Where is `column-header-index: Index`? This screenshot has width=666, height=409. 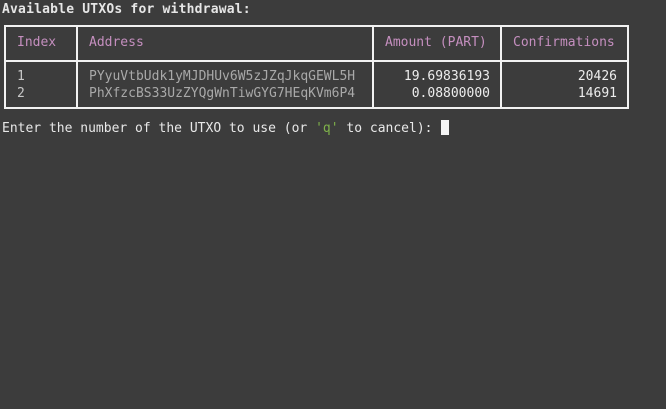 column-header-index: Index is located at coordinates (37, 42).